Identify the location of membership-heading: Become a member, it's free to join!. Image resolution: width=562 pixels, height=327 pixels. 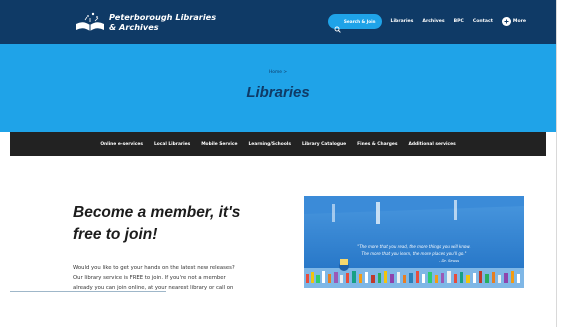
(178, 224).